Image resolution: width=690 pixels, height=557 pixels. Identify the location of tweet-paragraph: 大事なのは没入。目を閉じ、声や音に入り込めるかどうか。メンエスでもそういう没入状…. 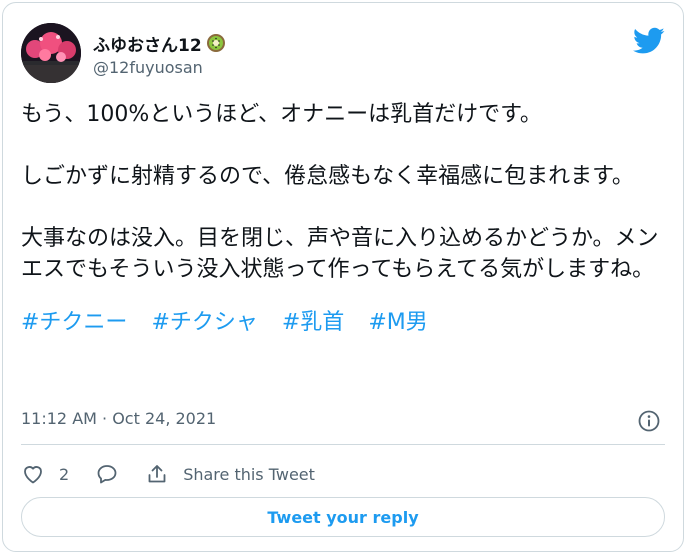
(340, 254).